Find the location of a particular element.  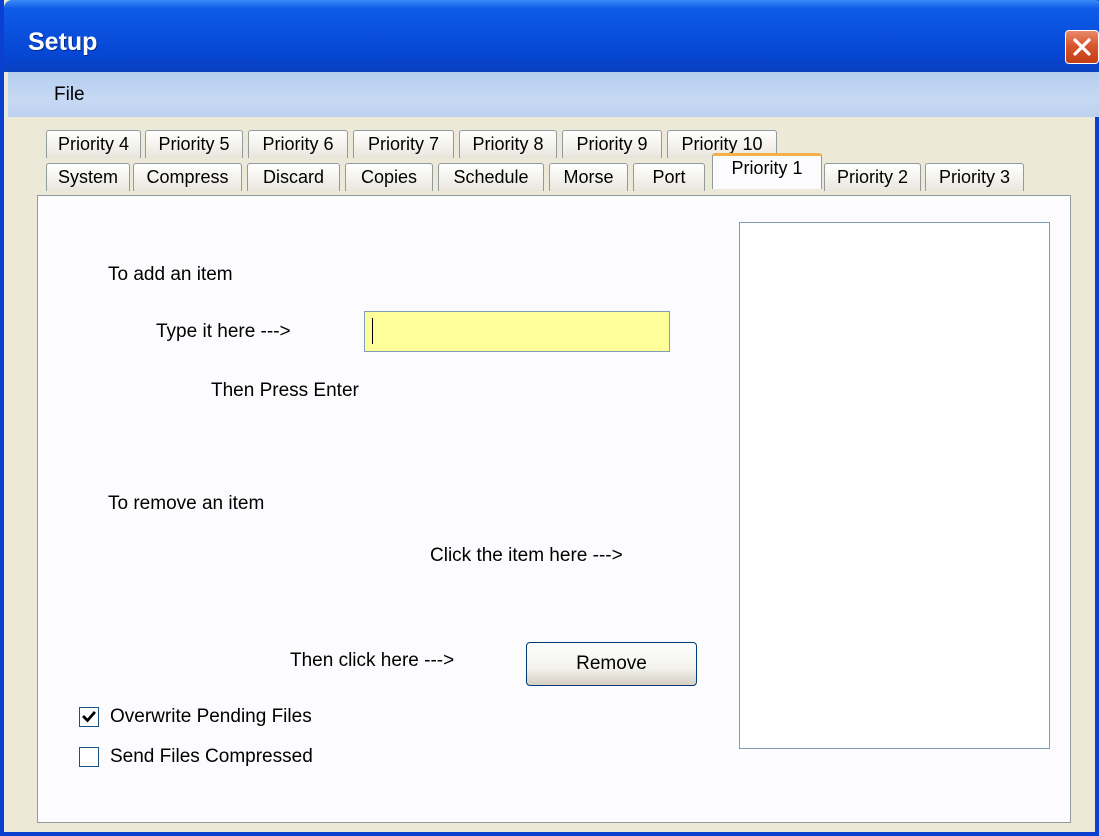

tab-priority-5: Priority 5 is located at coordinates (194, 144).